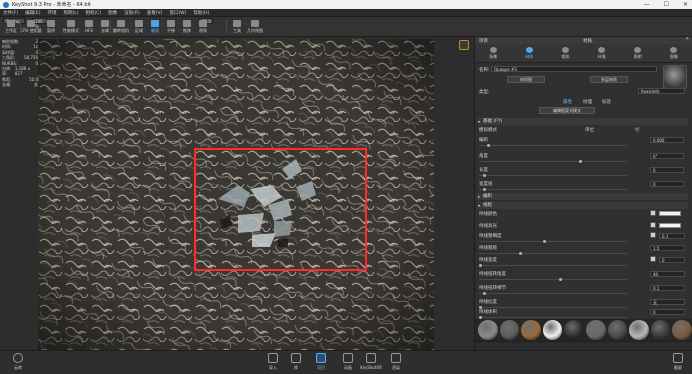 The height and width of the screenshot is (374, 692). I want to click on minimize-button: —, so click(647, 4).